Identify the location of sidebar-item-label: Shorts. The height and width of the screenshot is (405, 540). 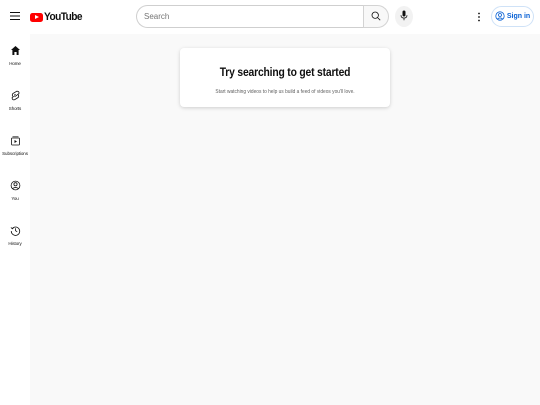
(15, 108).